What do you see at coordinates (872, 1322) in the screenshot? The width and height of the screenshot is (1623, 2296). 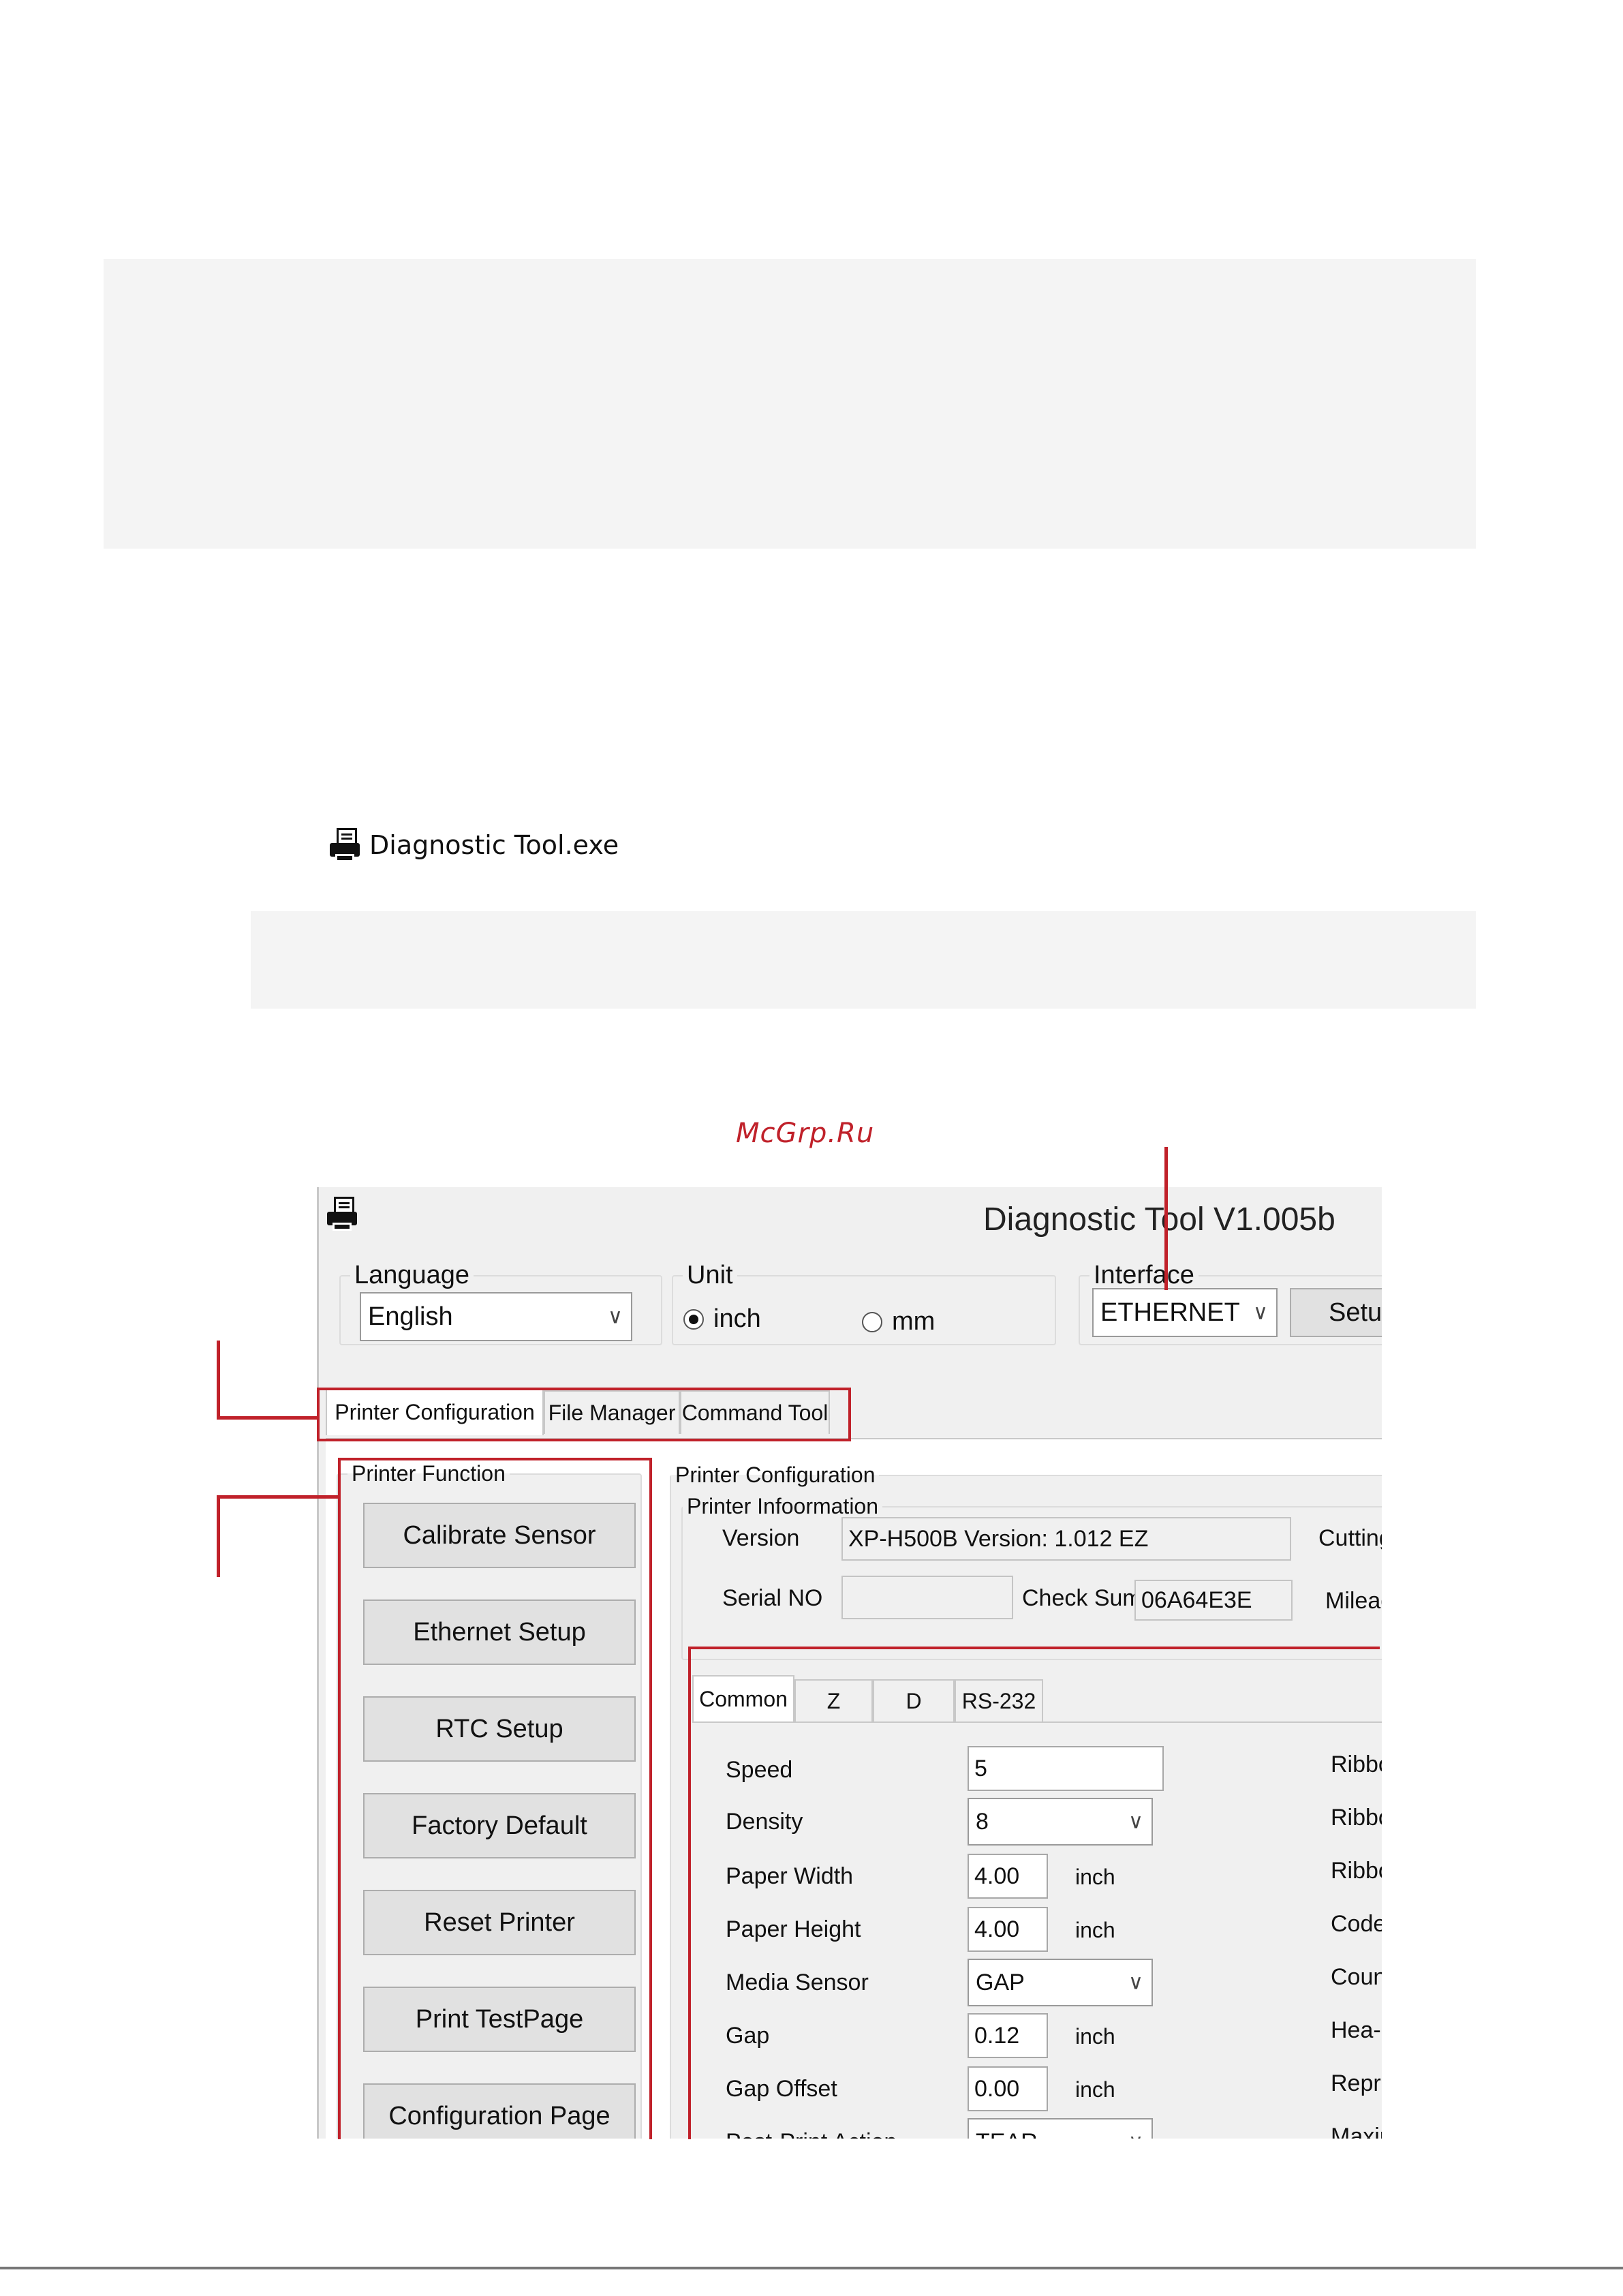 I see `radio-unselected-icon` at bounding box center [872, 1322].